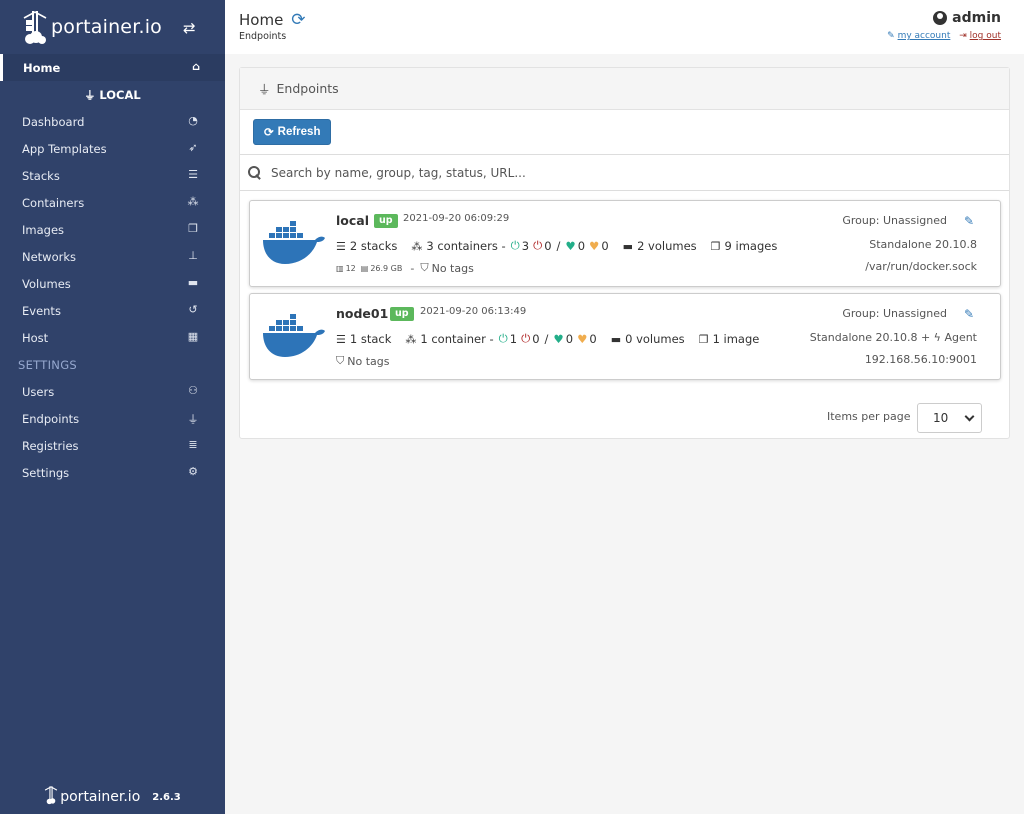 This screenshot has height=814, width=1024. I want to click on sidebar-item-users: Users ⚇, so click(112, 391).